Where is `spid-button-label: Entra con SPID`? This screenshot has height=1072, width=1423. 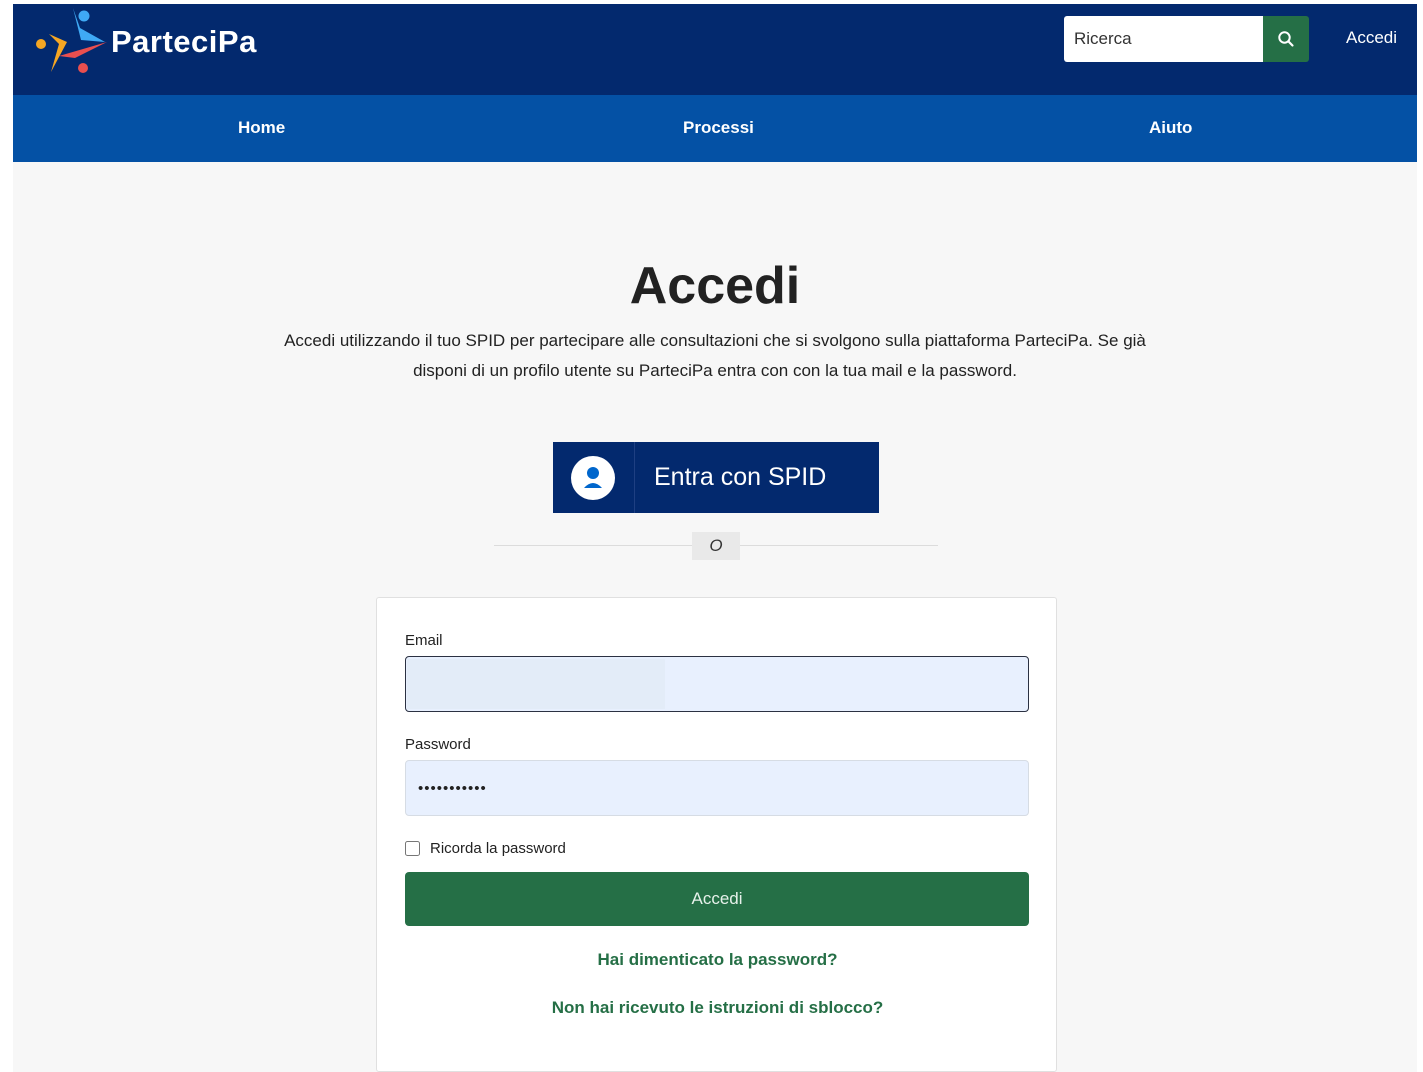
spid-button-label: Entra con SPID is located at coordinates (740, 477).